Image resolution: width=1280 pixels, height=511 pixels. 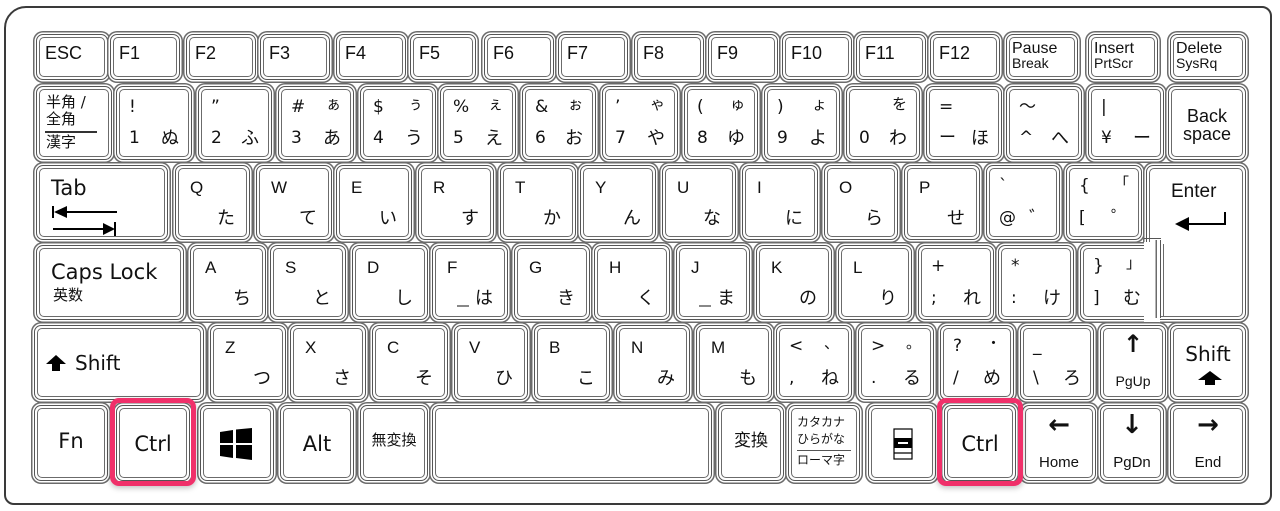 I want to click on key-kana: カタカナ ひらがな ローマ字, so click(x=824, y=443).